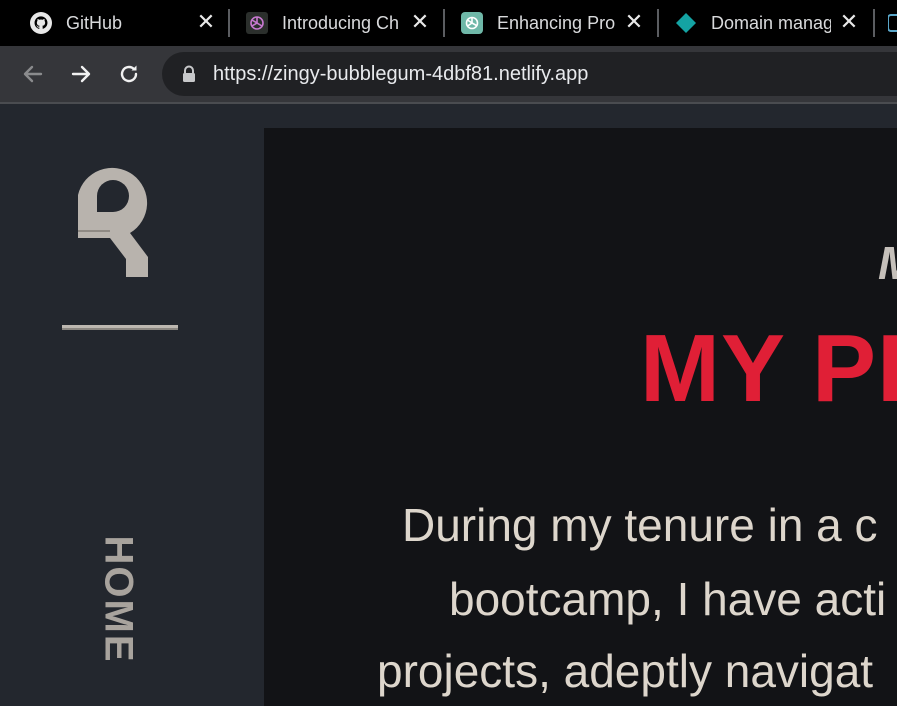 The width and height of the screenshot is (897, 706). I want to click on nav-home-label: HOME, so click(118, 599).